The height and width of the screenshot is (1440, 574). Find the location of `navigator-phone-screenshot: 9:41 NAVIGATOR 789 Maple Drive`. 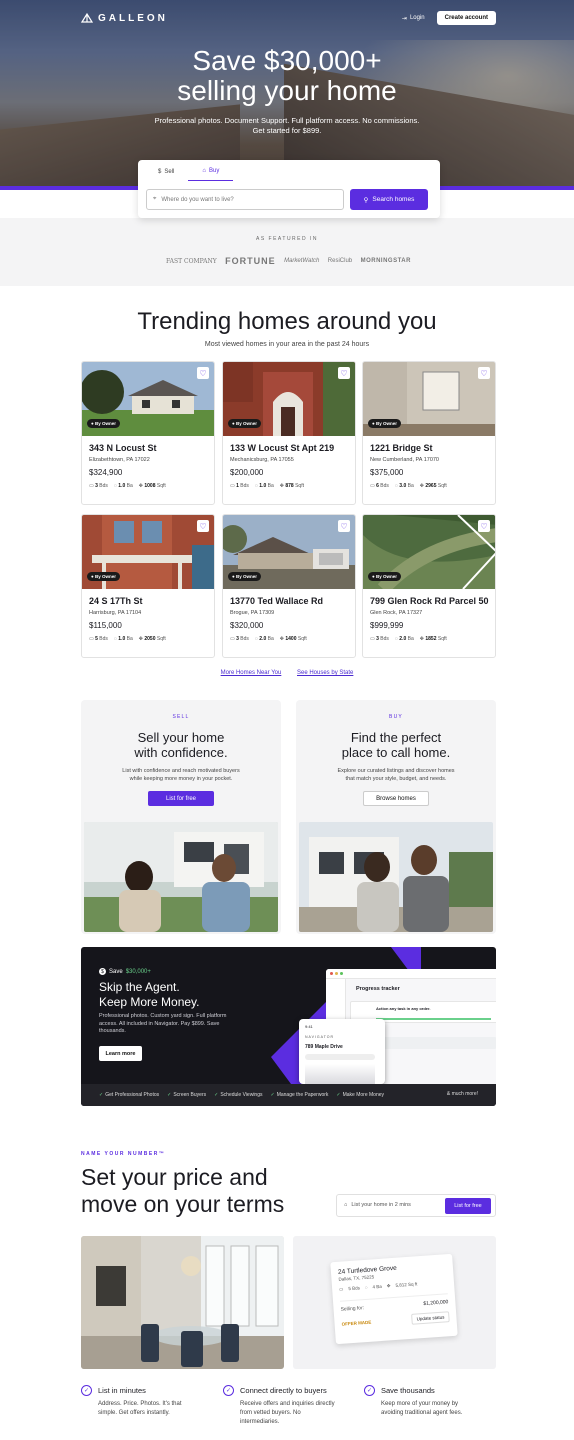

navigator-phone-screenshot: 9:41 NAVIGATOR 789 Maple Drive is located at coordinates (342, 1051).